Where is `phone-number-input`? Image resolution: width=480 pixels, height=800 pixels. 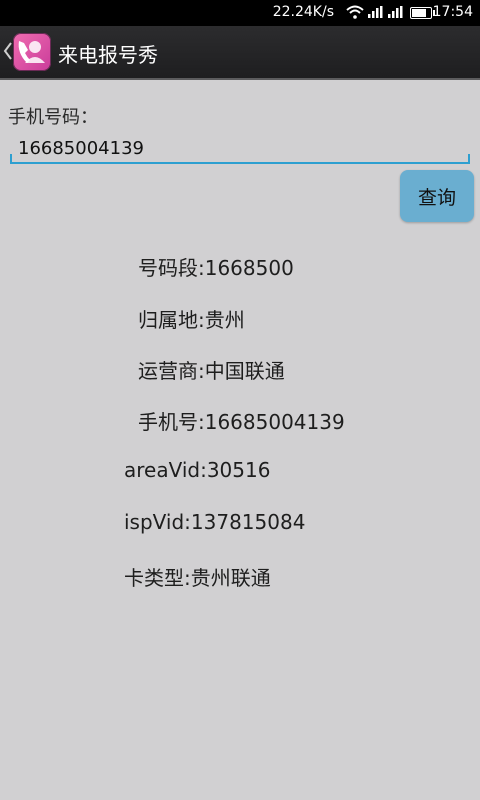 phone-number-input is located at coordinates (240, 149).